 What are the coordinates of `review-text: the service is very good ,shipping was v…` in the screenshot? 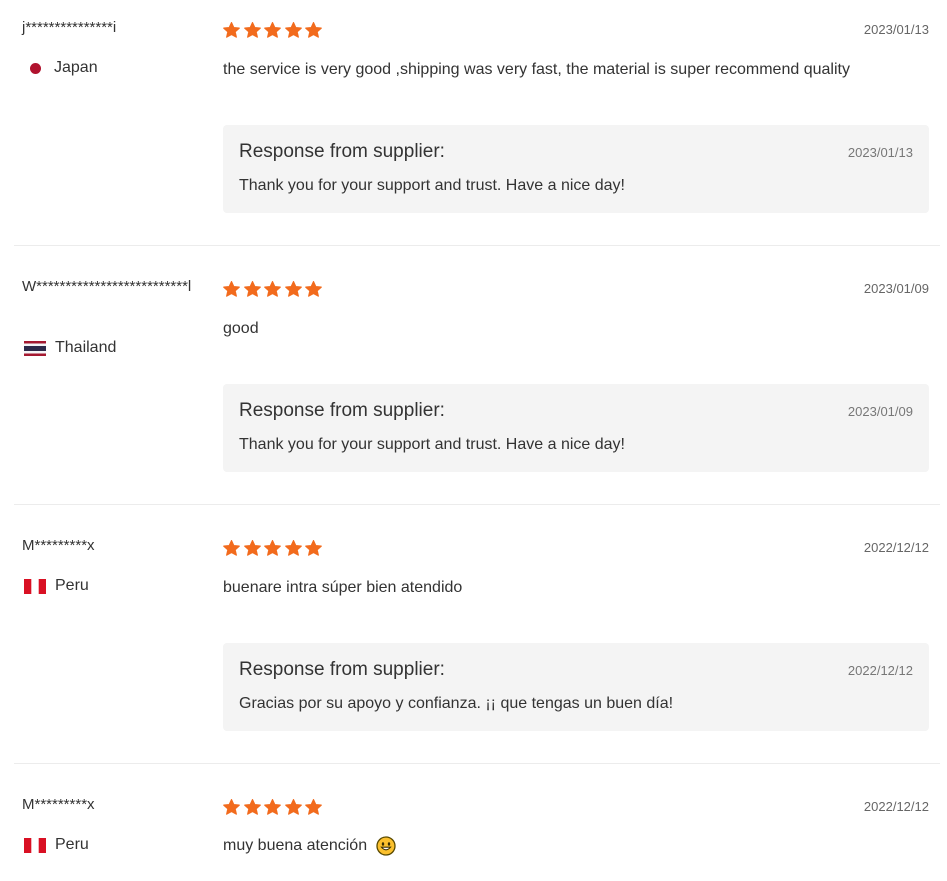 It's located at (536, 69).